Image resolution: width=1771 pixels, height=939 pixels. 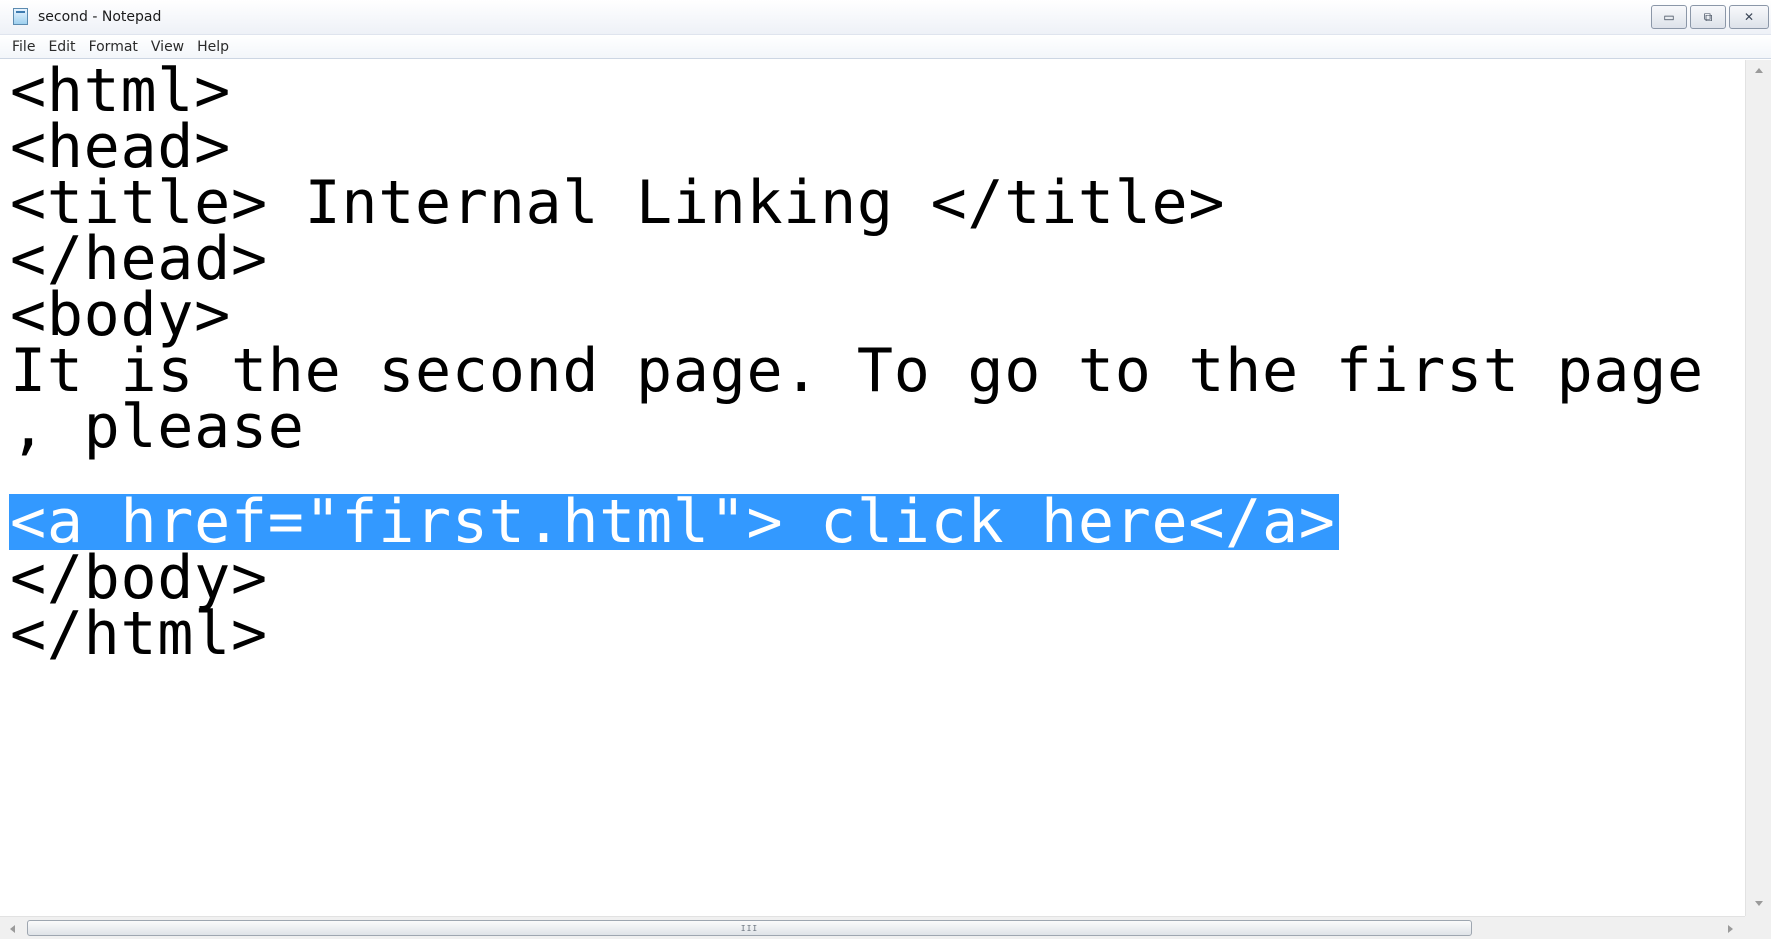 I want to click on scroll-left-icon, so click(x=12, y=929).